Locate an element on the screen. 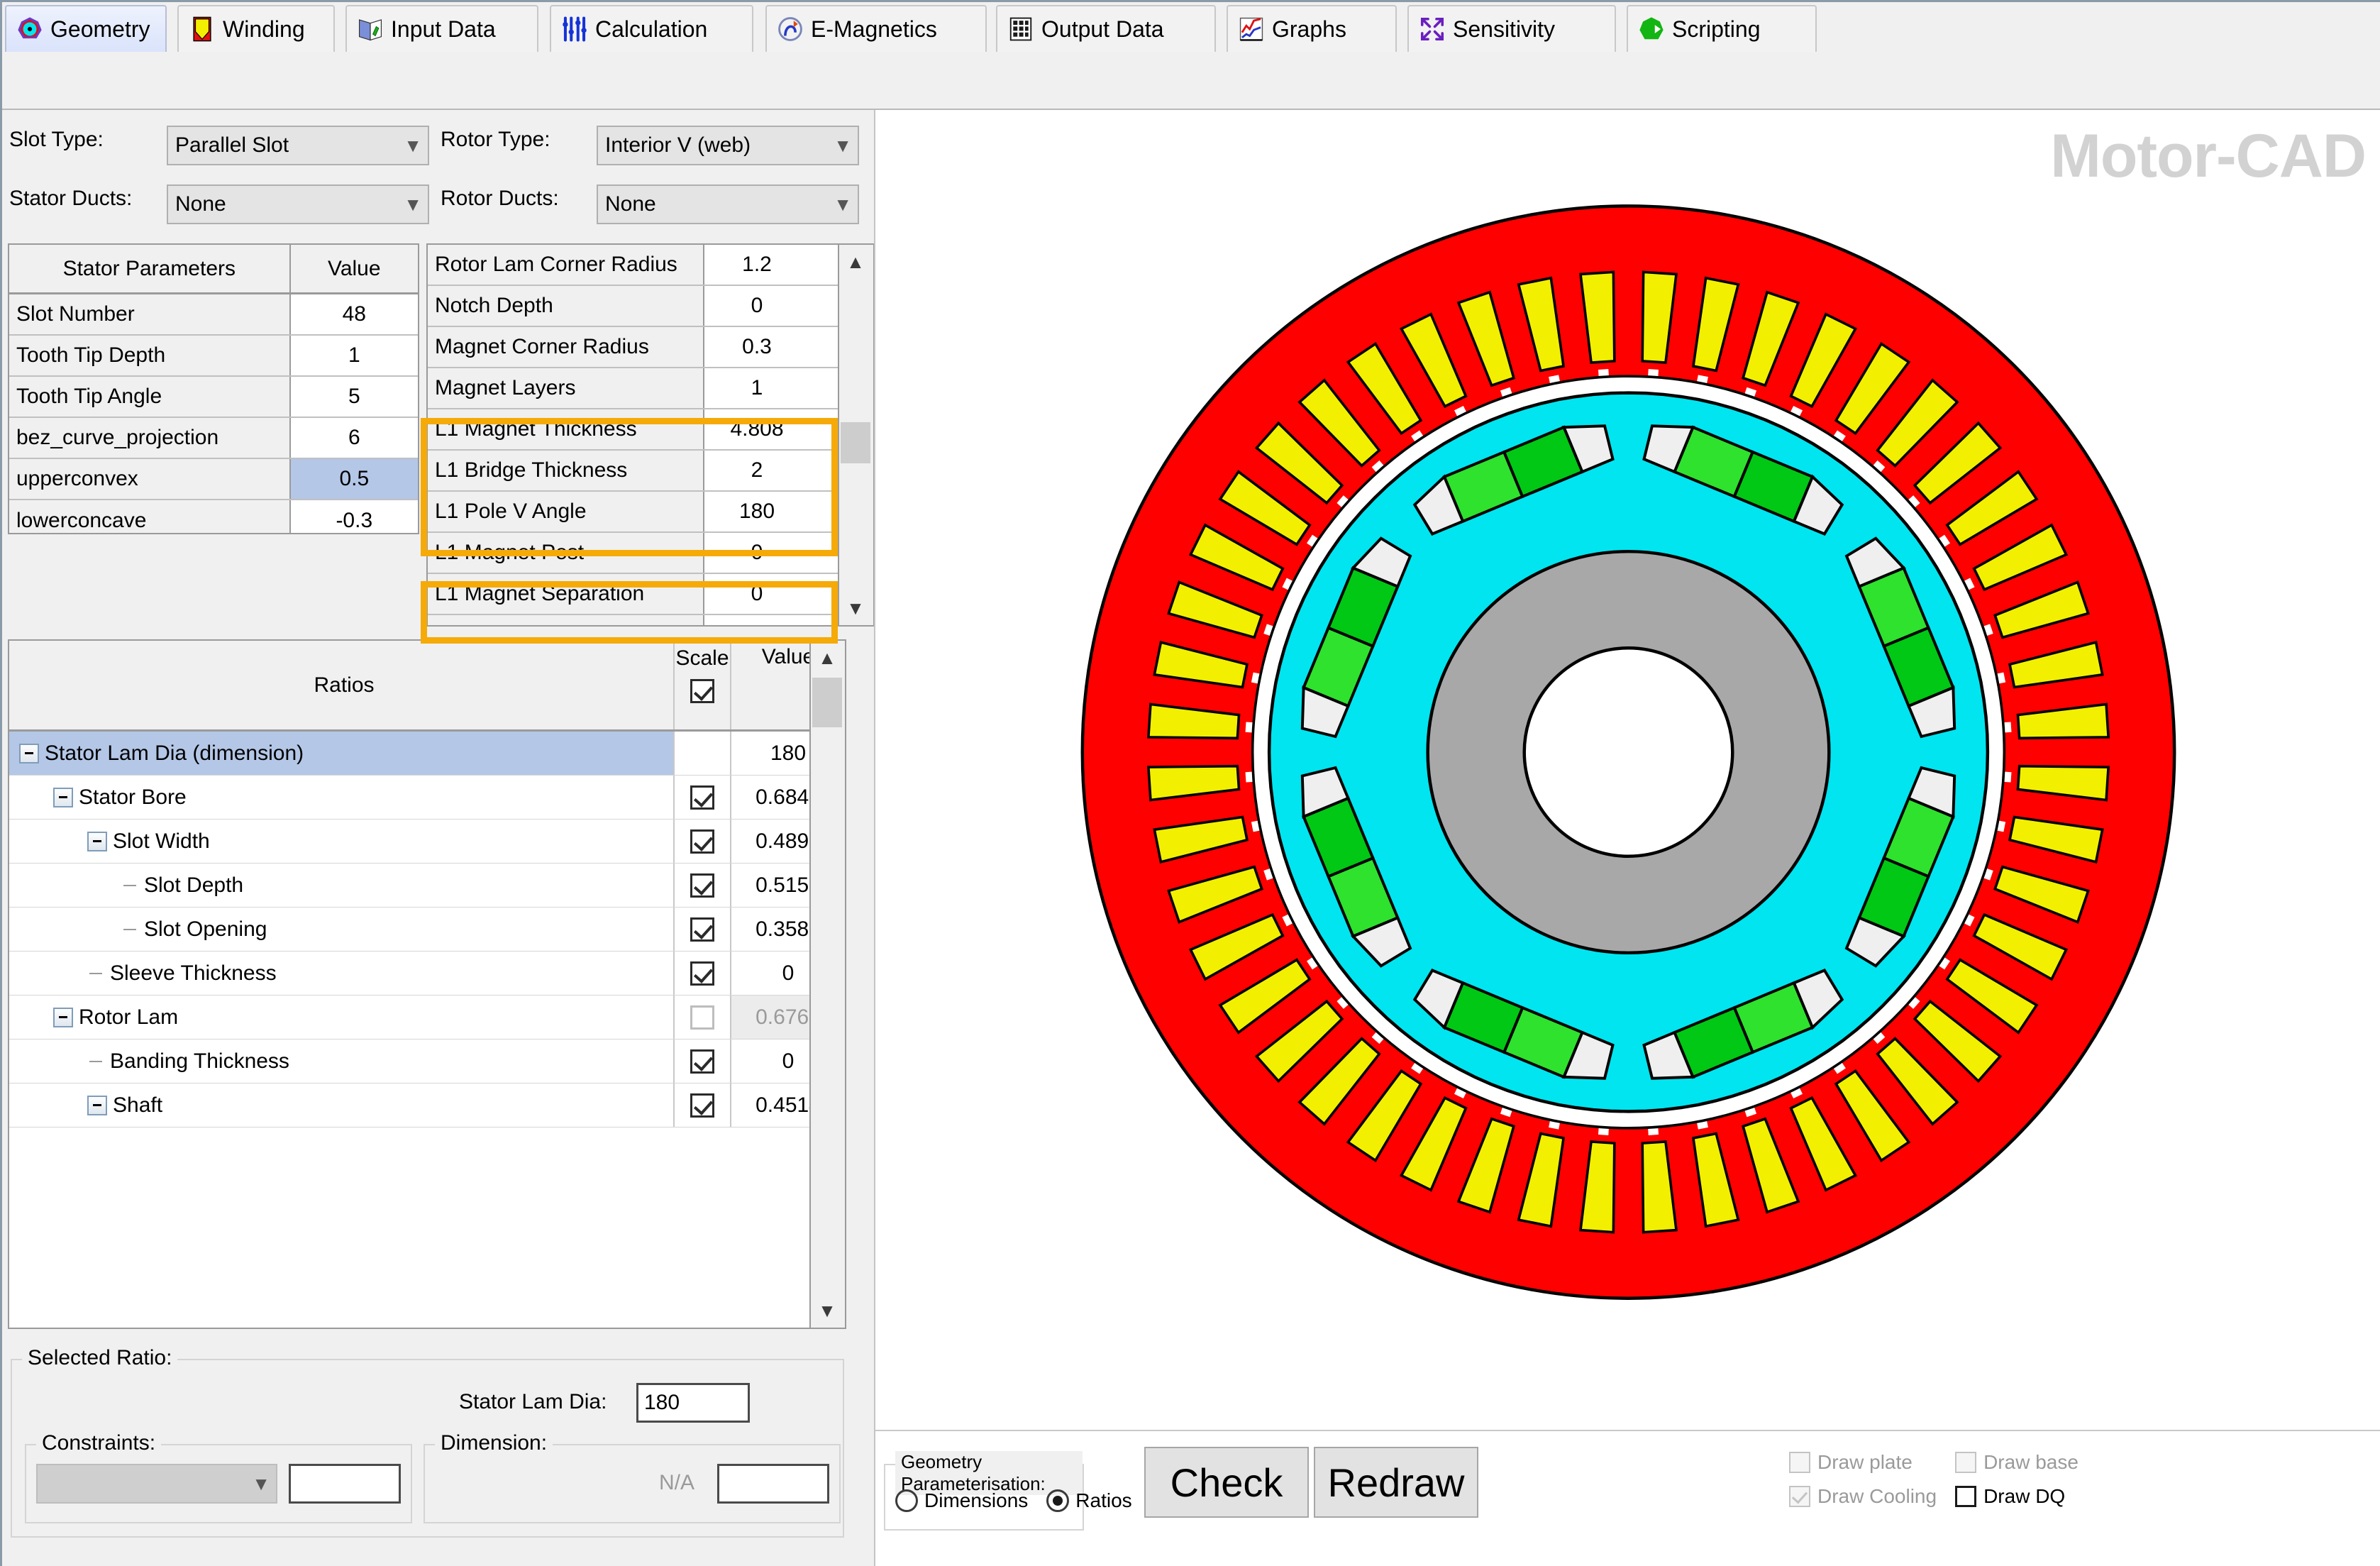 Image resolution: width=2380 pixels, height=1566 pixels. rotor-grid-scrollbar: ▲ ▼ is located at coordinates (856, 435).